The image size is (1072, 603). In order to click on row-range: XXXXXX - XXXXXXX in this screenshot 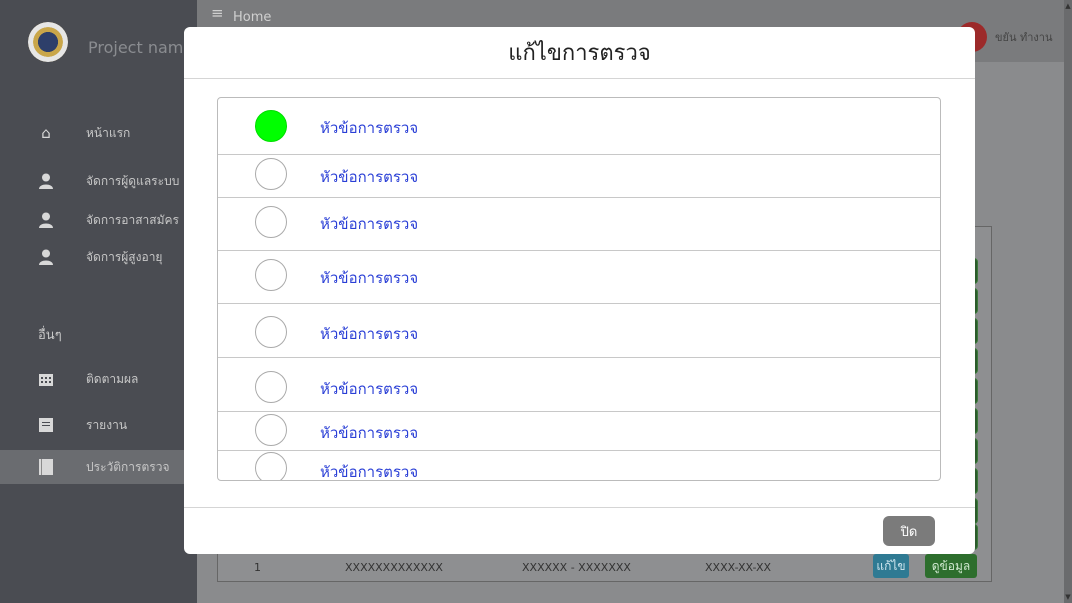, I will do `click(576, 567)`.